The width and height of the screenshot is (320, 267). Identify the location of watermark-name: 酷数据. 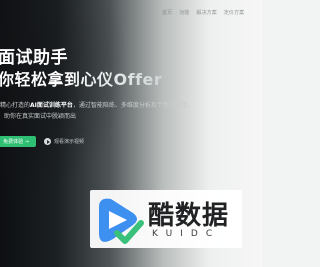
(189, 216).